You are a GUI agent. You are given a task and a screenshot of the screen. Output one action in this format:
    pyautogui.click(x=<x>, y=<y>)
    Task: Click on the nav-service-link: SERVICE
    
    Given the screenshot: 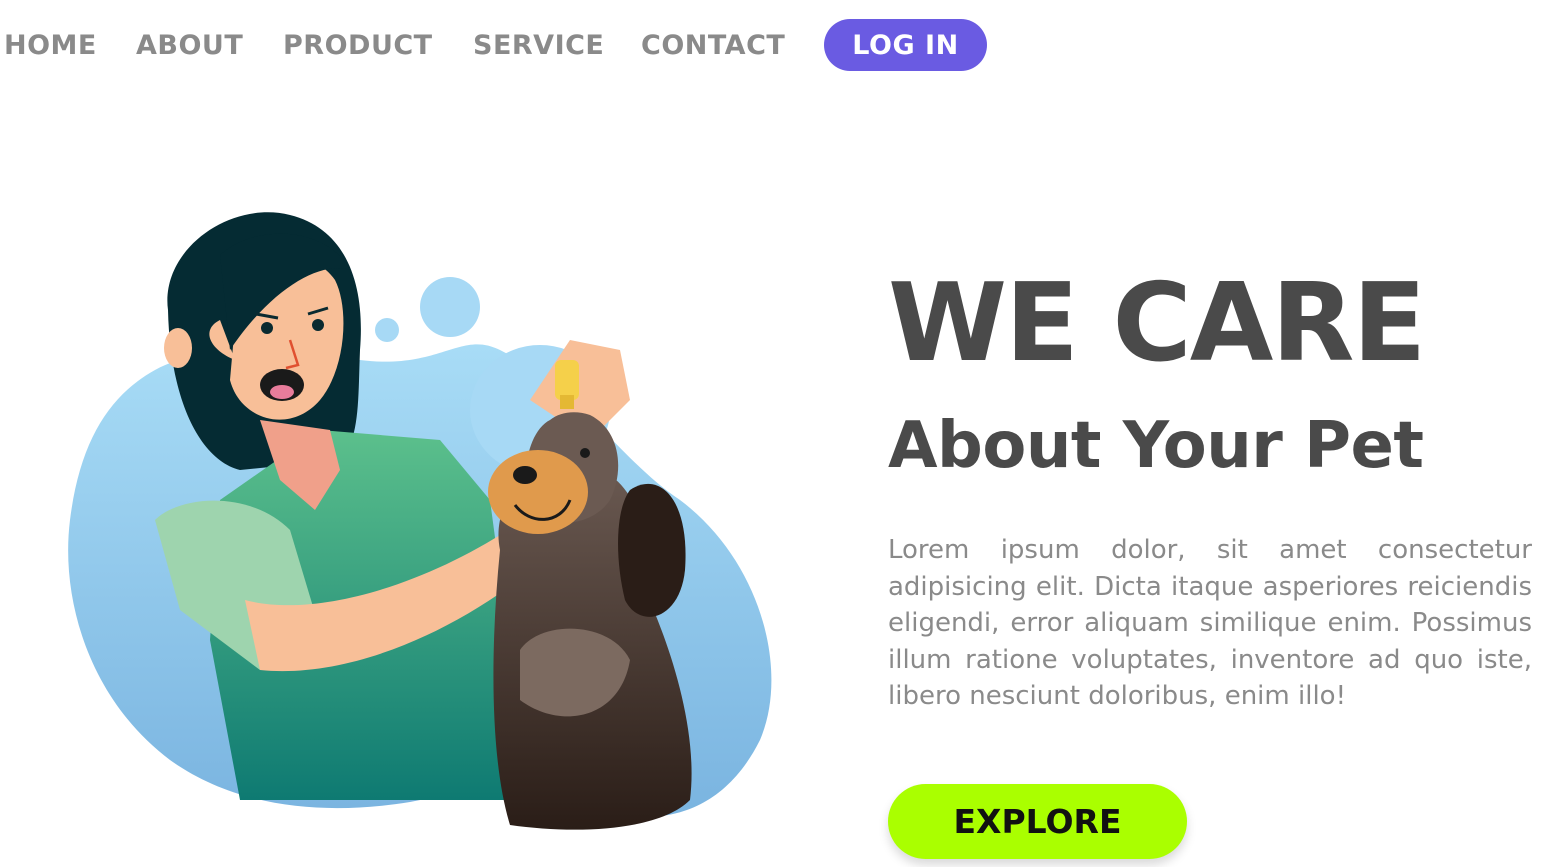 What is the action you would take?
    pyautogui.click(x=538, y=45)
    